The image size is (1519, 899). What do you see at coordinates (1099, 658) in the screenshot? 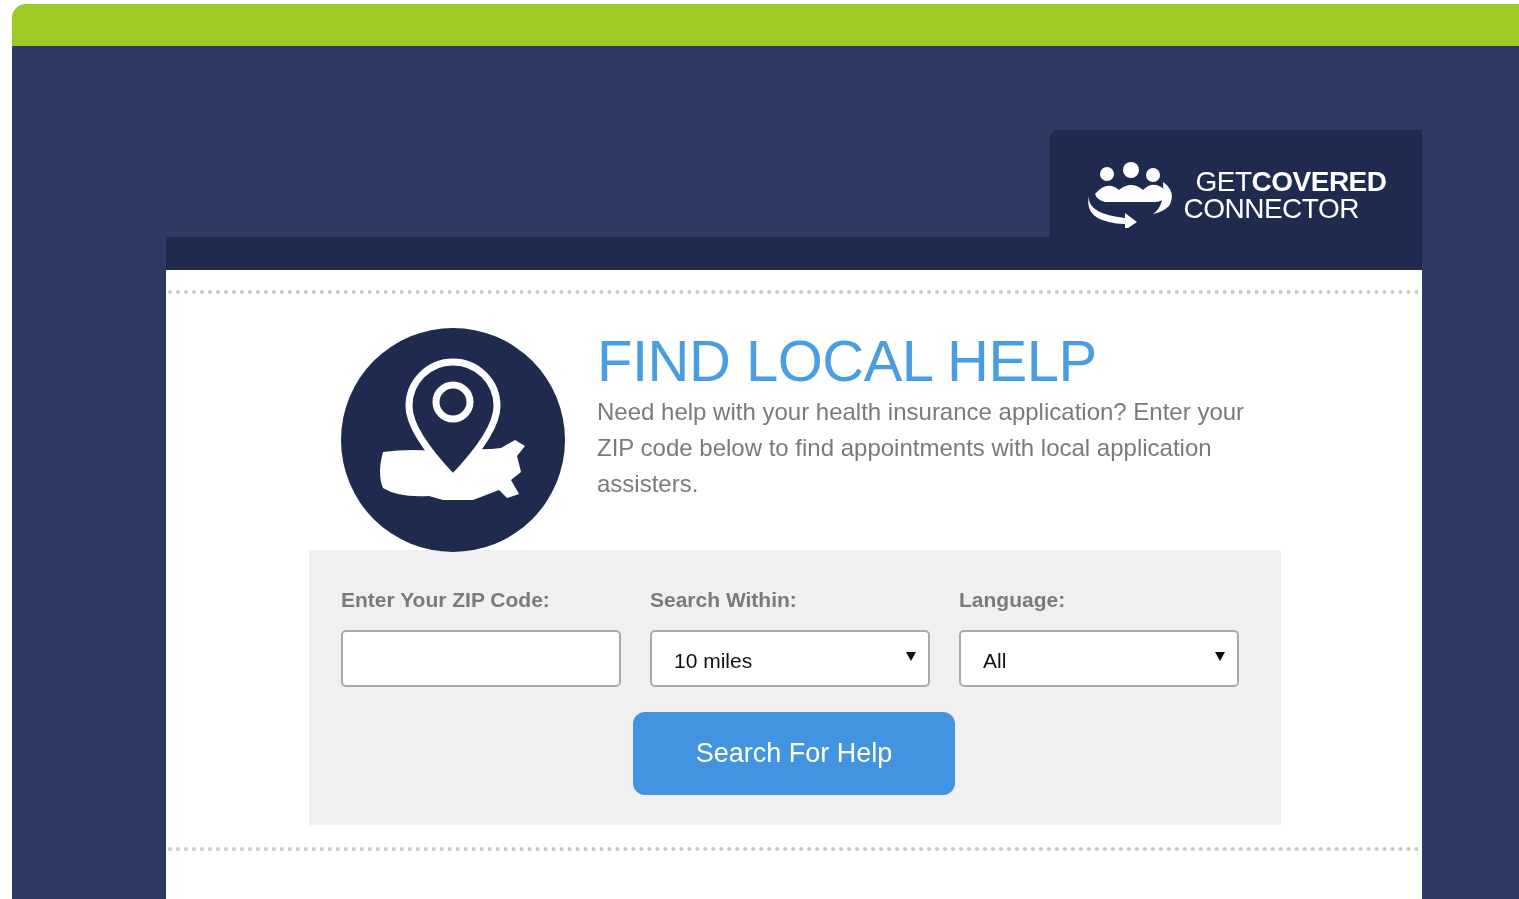
I see `dropdown: All` at bounding box center [1099, 658].